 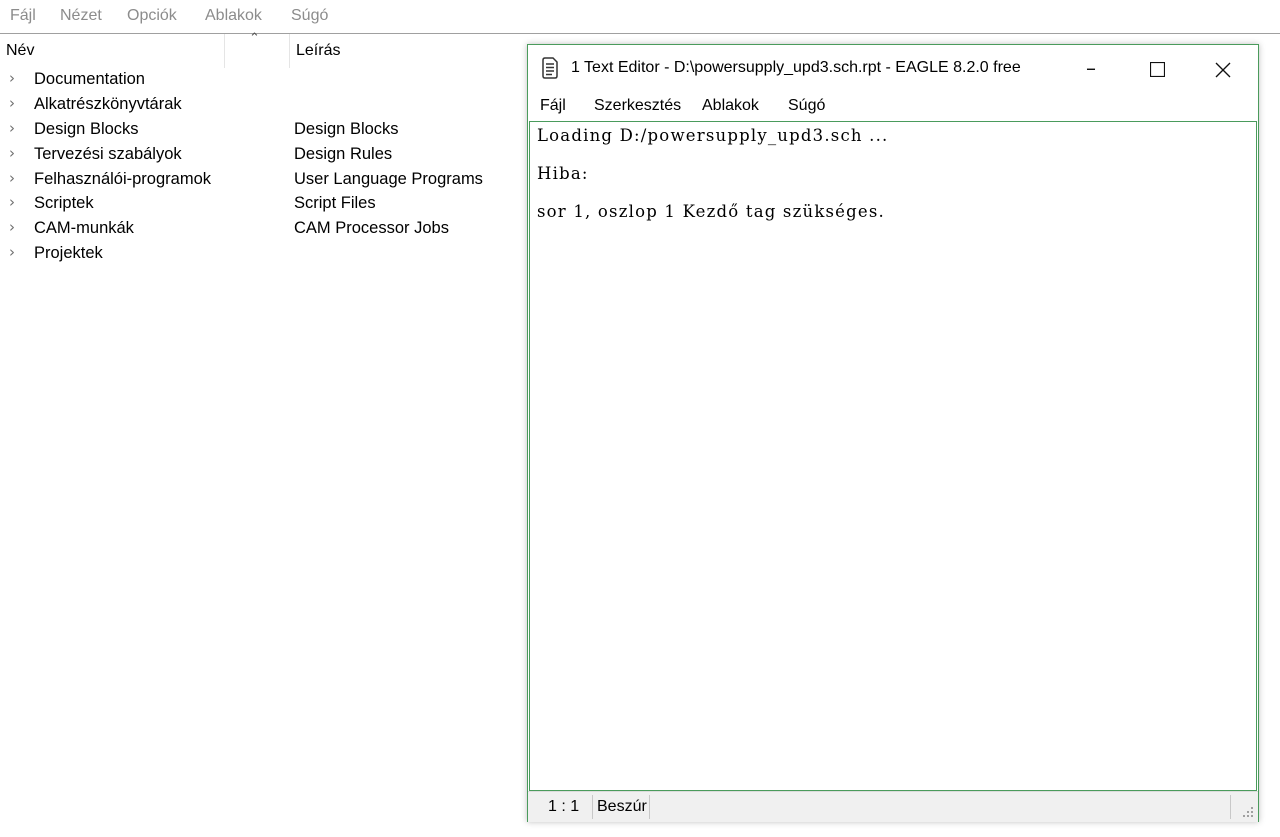 What do you see at coordinates (263, 204) in the screenshot?
I see `tree-item-scripts: › Scriptek Script Files` at bounding box center [263, 204].